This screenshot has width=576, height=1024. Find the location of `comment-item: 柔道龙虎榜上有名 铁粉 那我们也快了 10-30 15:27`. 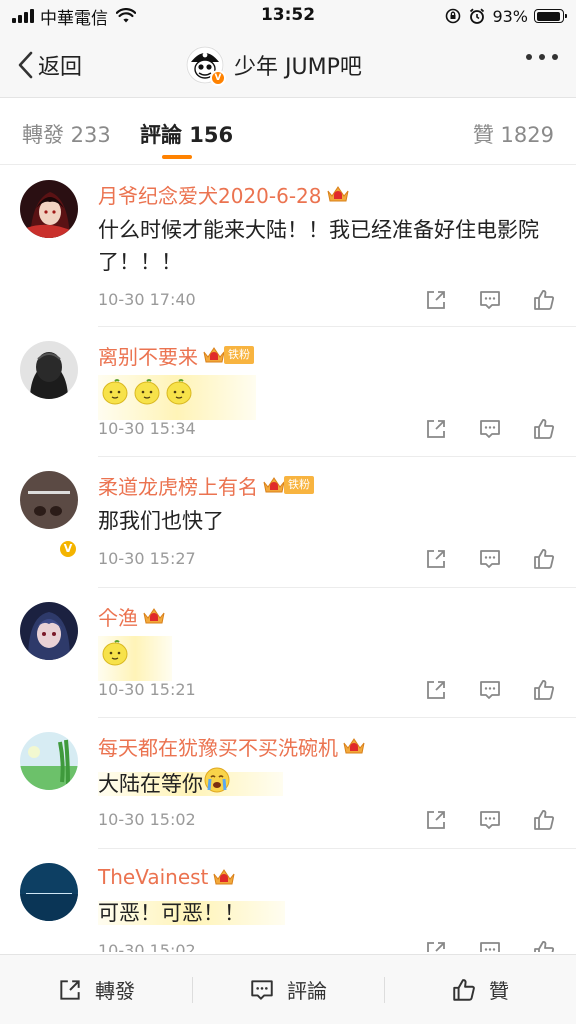

comment-item: 柔道龙虎榜上有名 铁粉 那我们也快了 10-30 15:27 is located at coordinates (288, 522).